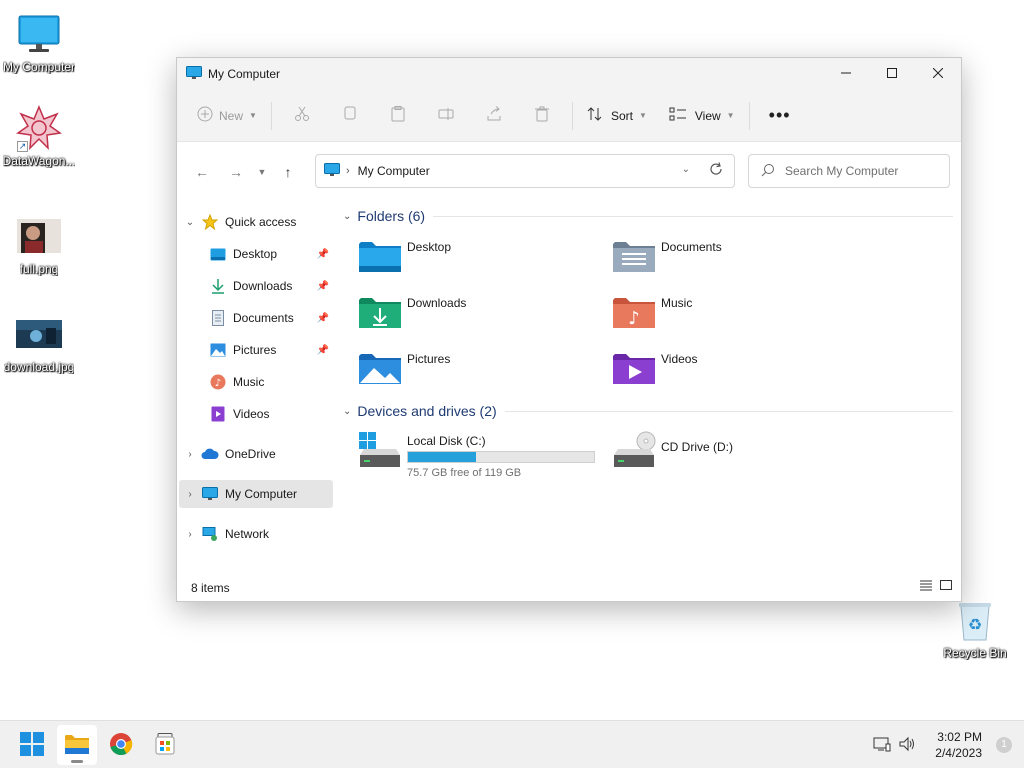 The height and width of the screenshot is (768, 1024). Describe the element at coordinates (482, 371) in the screenshot. I see `folder-tile-pictures: Pictures` at that location.